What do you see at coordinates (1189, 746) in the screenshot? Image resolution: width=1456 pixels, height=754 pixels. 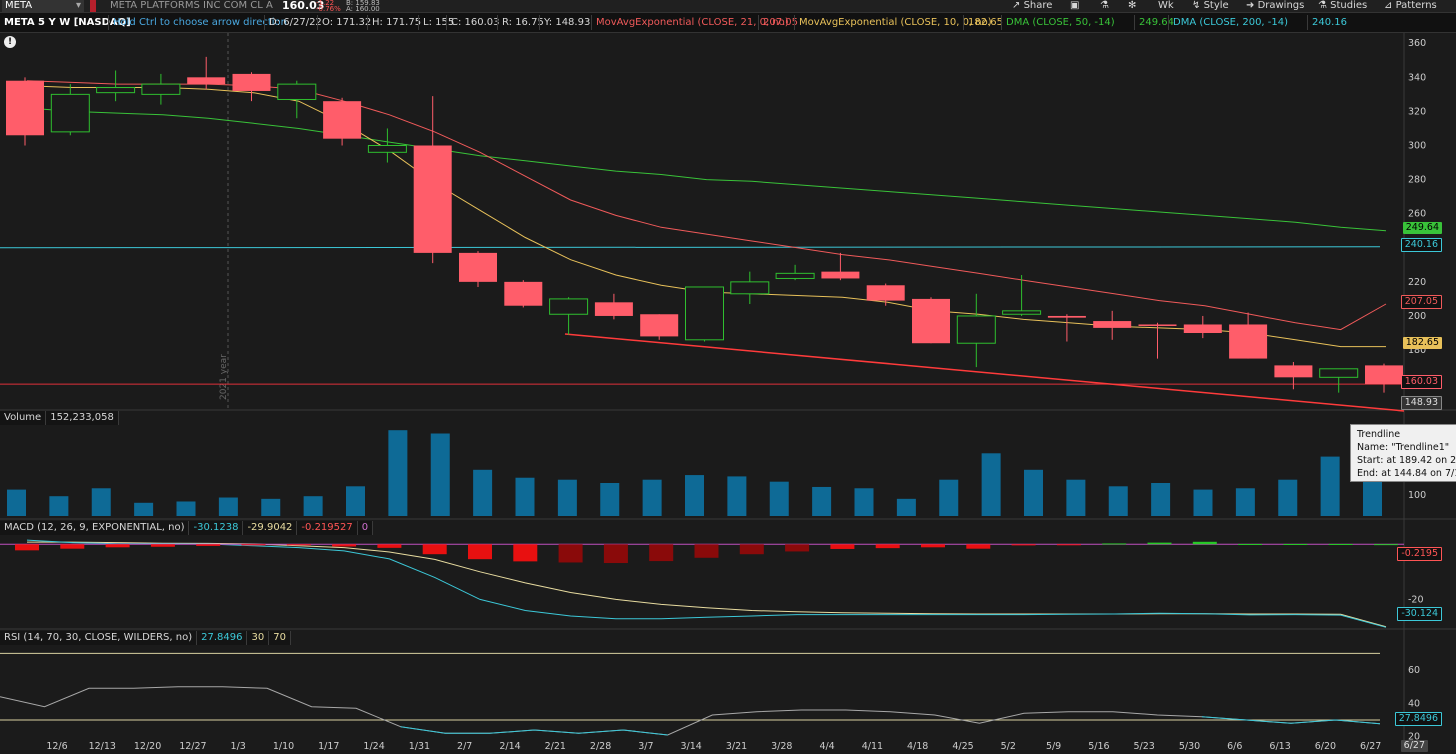 I see `x-tick-label: 5/30` at bounding box center [1189, 746].